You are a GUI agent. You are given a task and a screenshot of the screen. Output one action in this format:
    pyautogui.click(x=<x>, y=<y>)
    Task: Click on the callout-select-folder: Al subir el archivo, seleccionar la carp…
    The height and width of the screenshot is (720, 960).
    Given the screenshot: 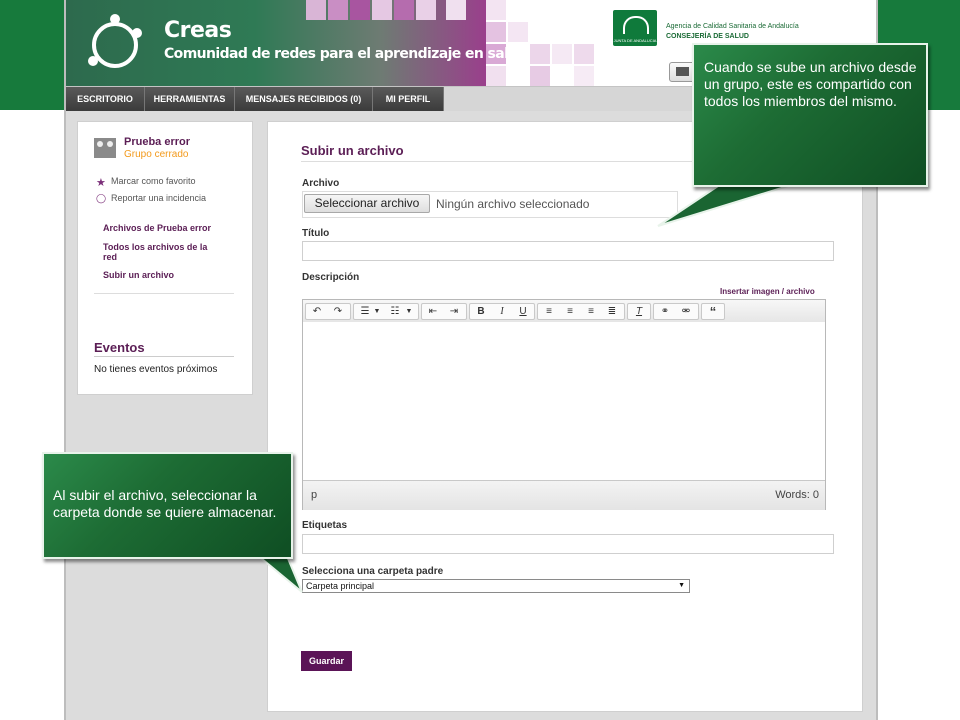 What is the action you would take?
    pyautogui.click(x=167, y=505)
    